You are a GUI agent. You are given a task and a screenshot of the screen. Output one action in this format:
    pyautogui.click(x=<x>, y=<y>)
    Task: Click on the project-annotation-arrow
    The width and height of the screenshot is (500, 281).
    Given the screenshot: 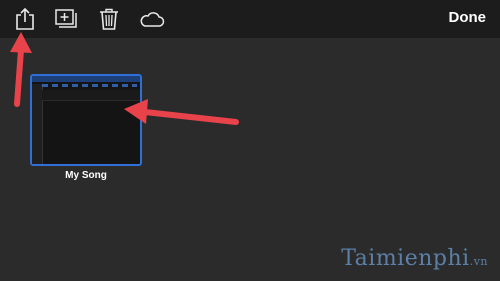 What is the action you would take?
    pyautogui.click(x=181, y=112)
    